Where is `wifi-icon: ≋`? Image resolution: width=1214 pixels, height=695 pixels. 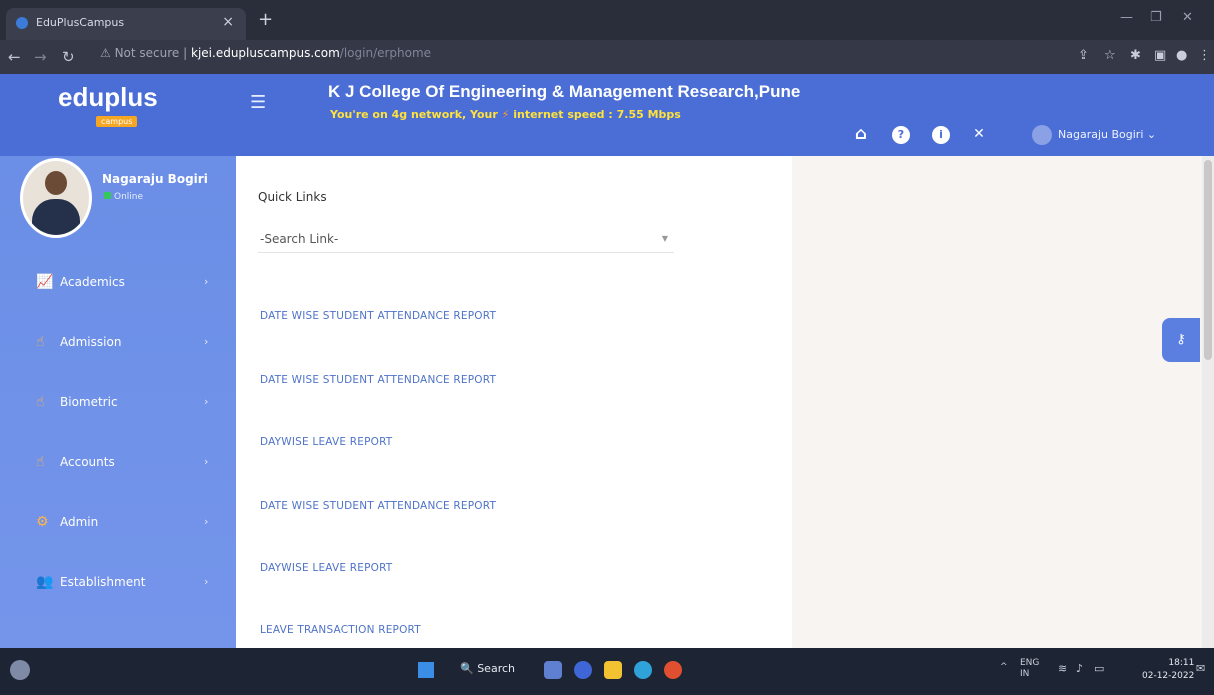 wifi-icon: ≋ is located at coordinates (1062, 668).